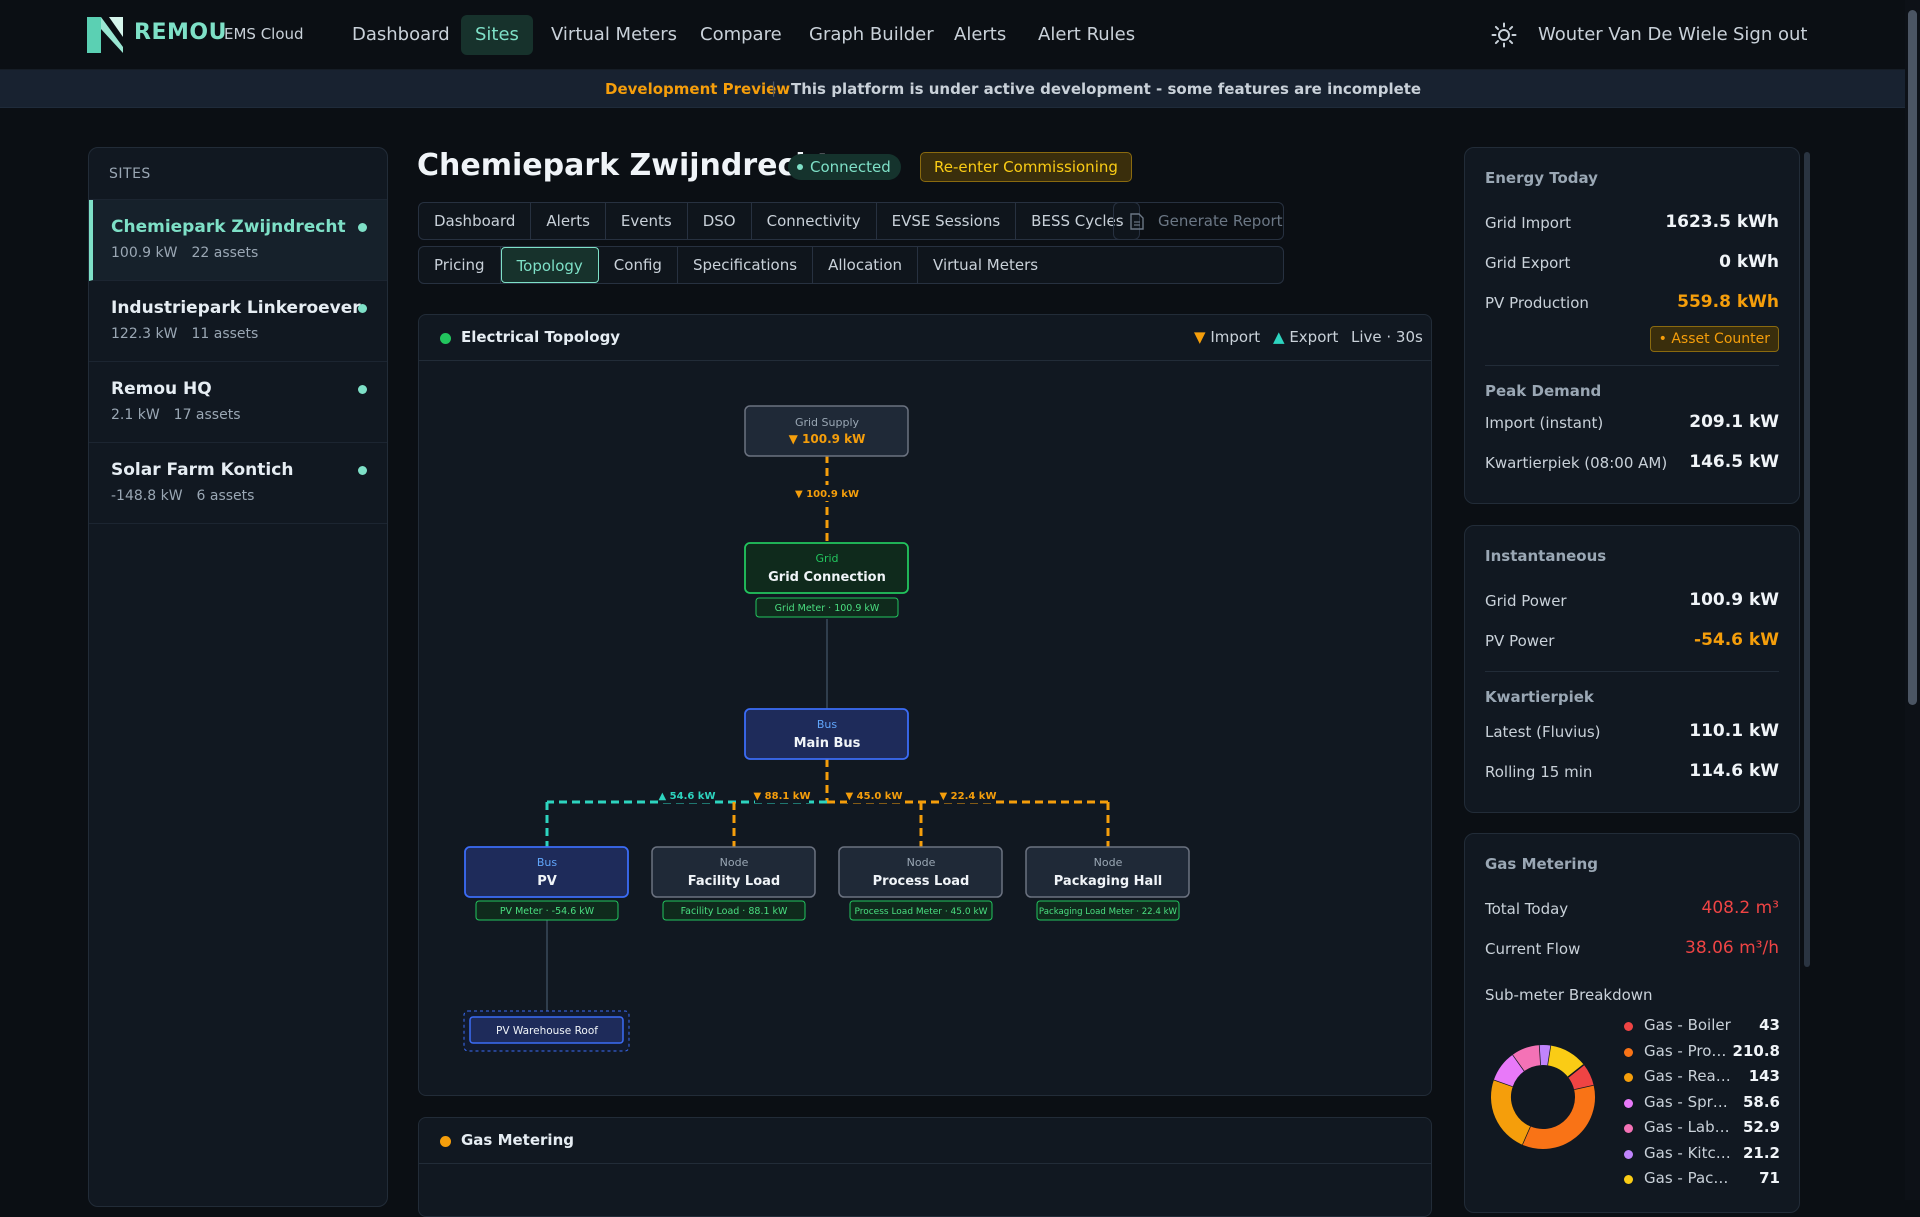 The width and height of the screenshot is (1920, 1217). What do you see at coordinates (546, 872) in the screenshot?
I see `pv-bus-node` at bounding box center [546, 872].